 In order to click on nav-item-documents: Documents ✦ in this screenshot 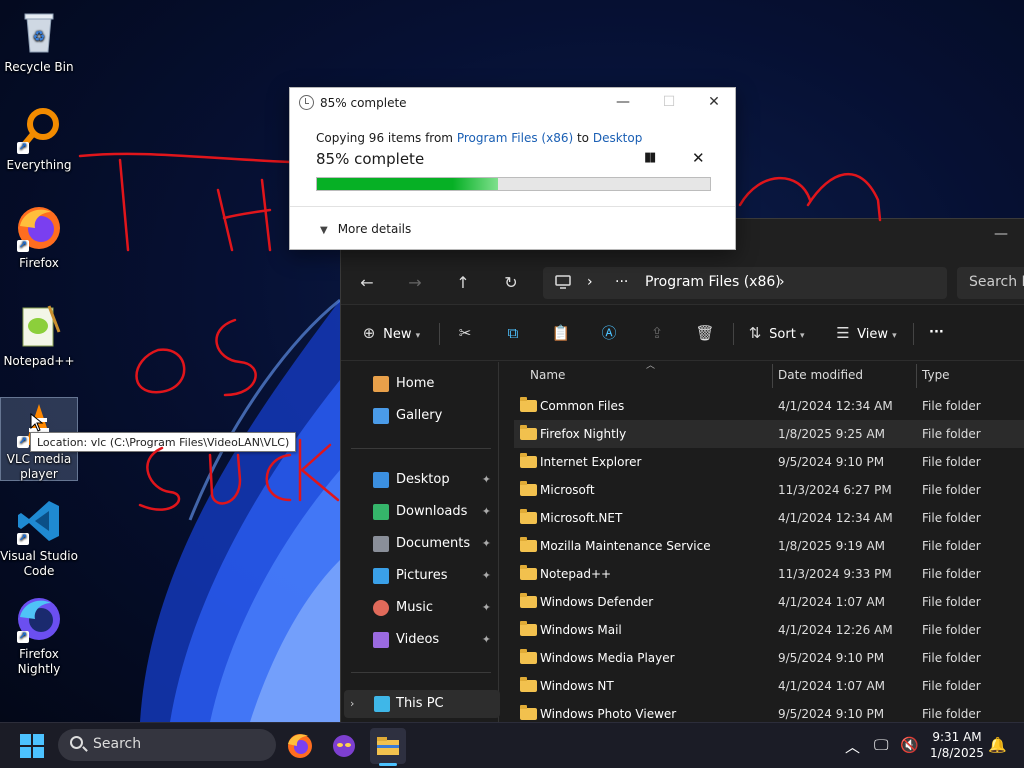, I will do `click(419, 544)`.